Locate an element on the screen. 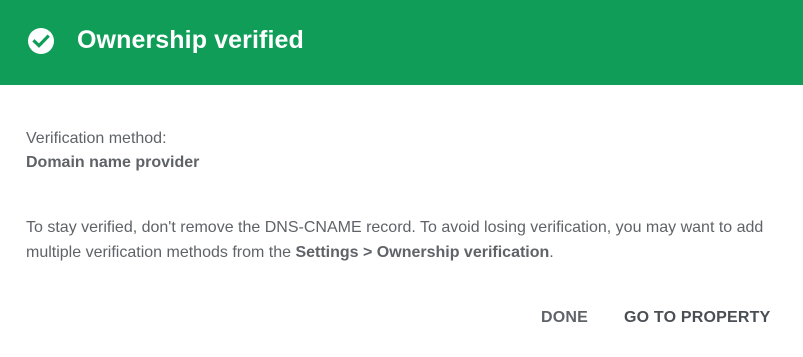 The height and width of the screenshot is (357, 803). verification-method-label: Verification method: is located at coordinates (96, 138).